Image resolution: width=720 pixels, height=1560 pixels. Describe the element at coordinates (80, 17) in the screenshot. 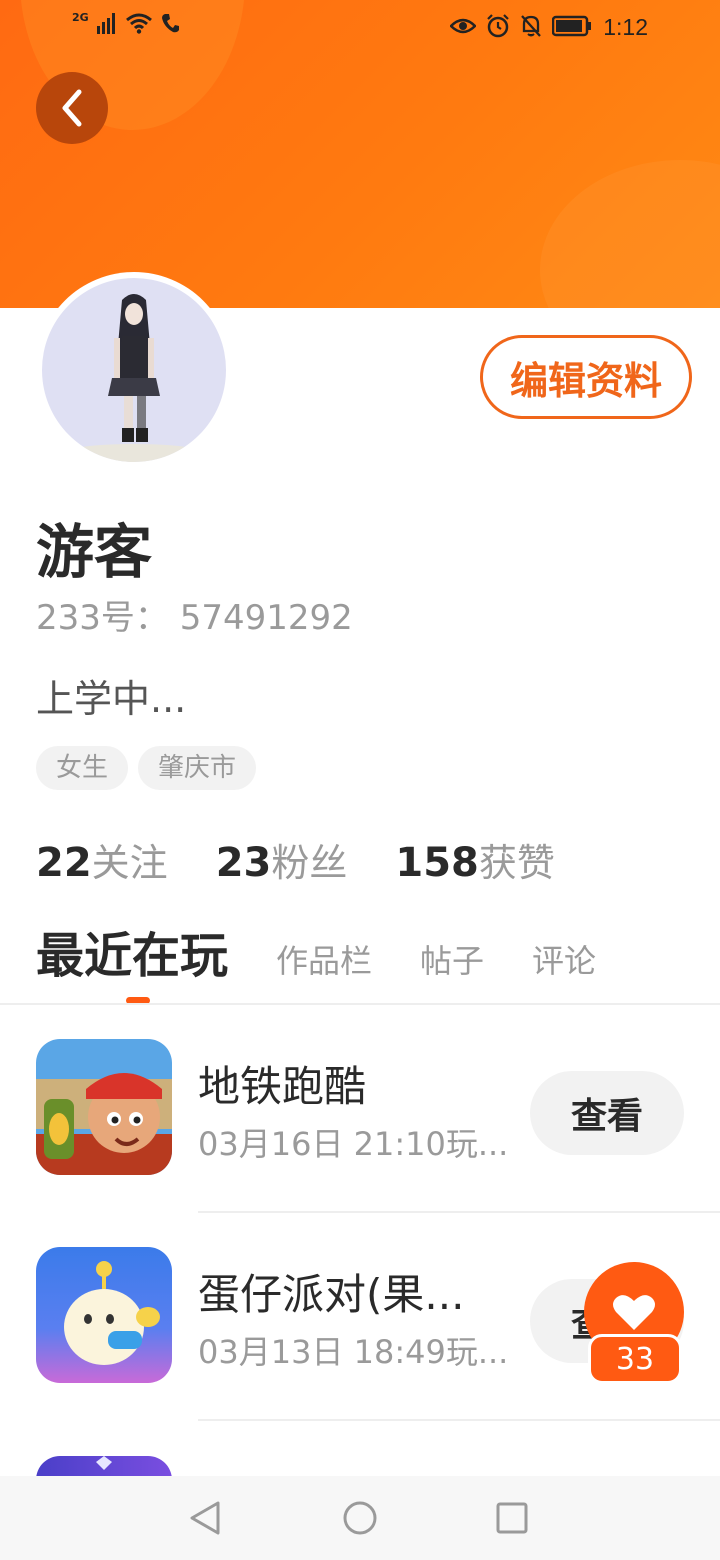

I see `network-type-label: 2G` at that location.